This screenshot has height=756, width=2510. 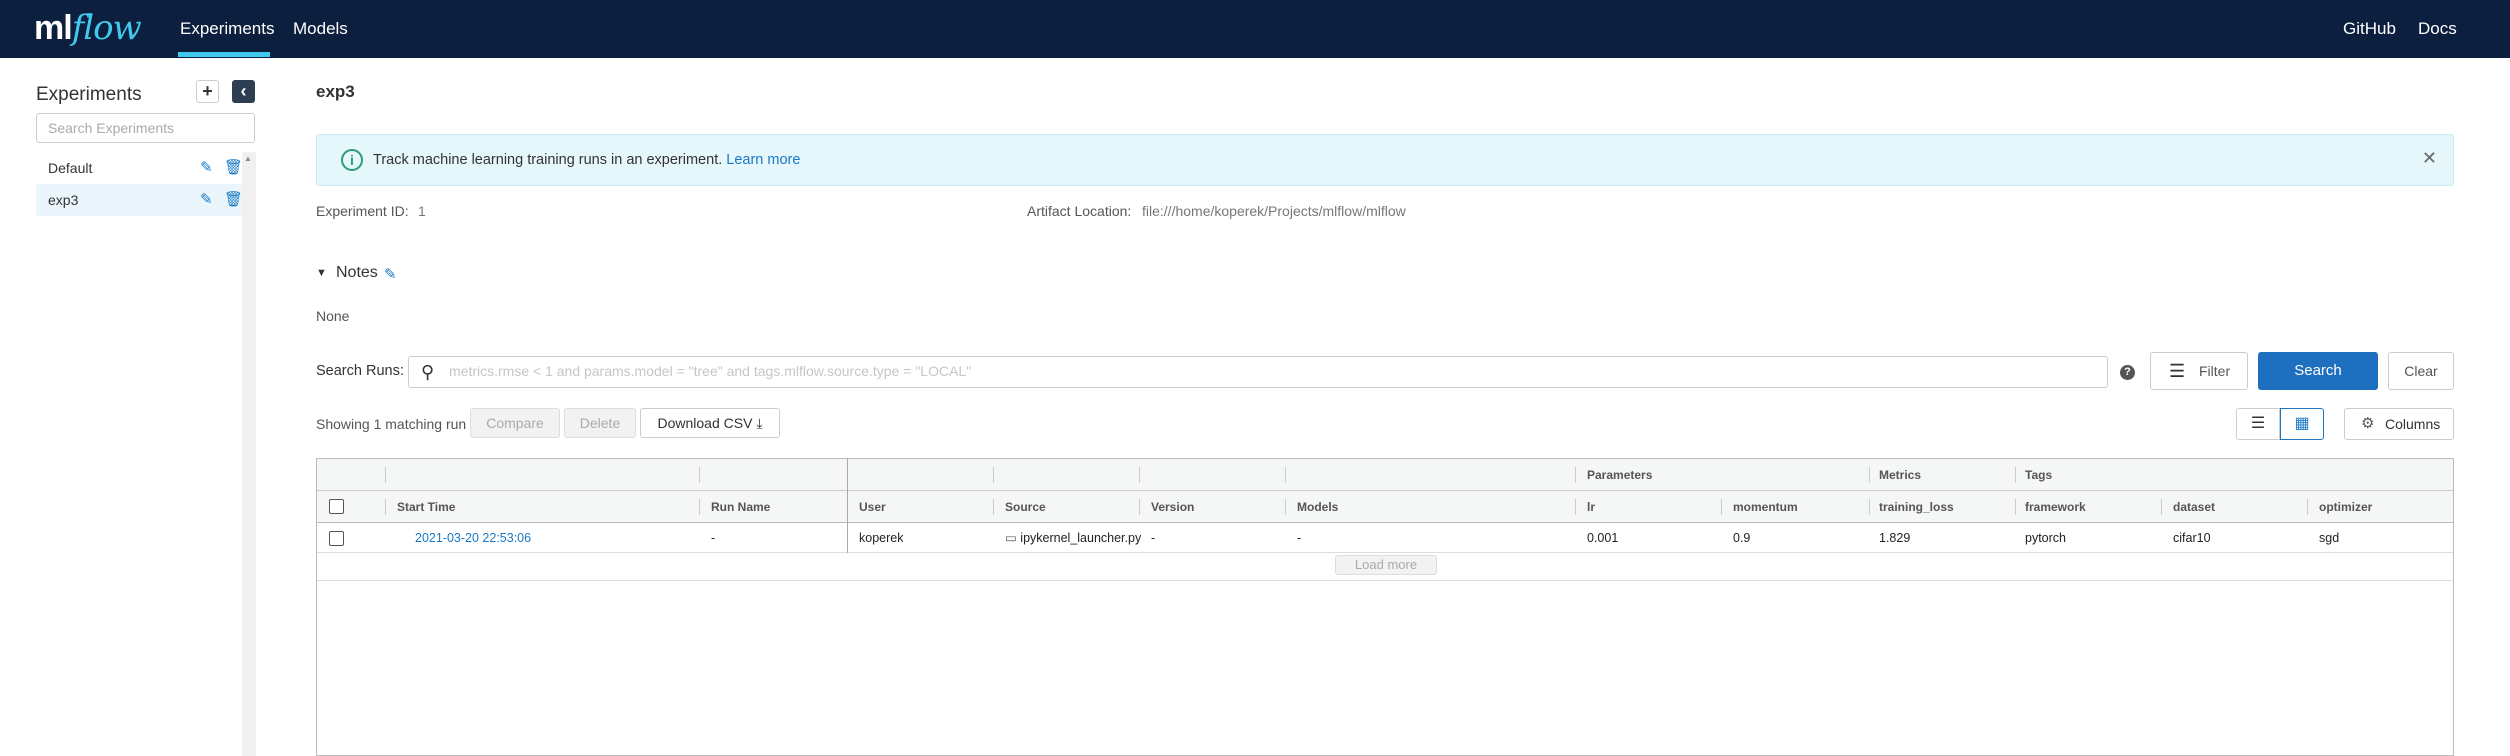 I want to click on chevron-left-icon: ‹, so click(x=243, y=91).